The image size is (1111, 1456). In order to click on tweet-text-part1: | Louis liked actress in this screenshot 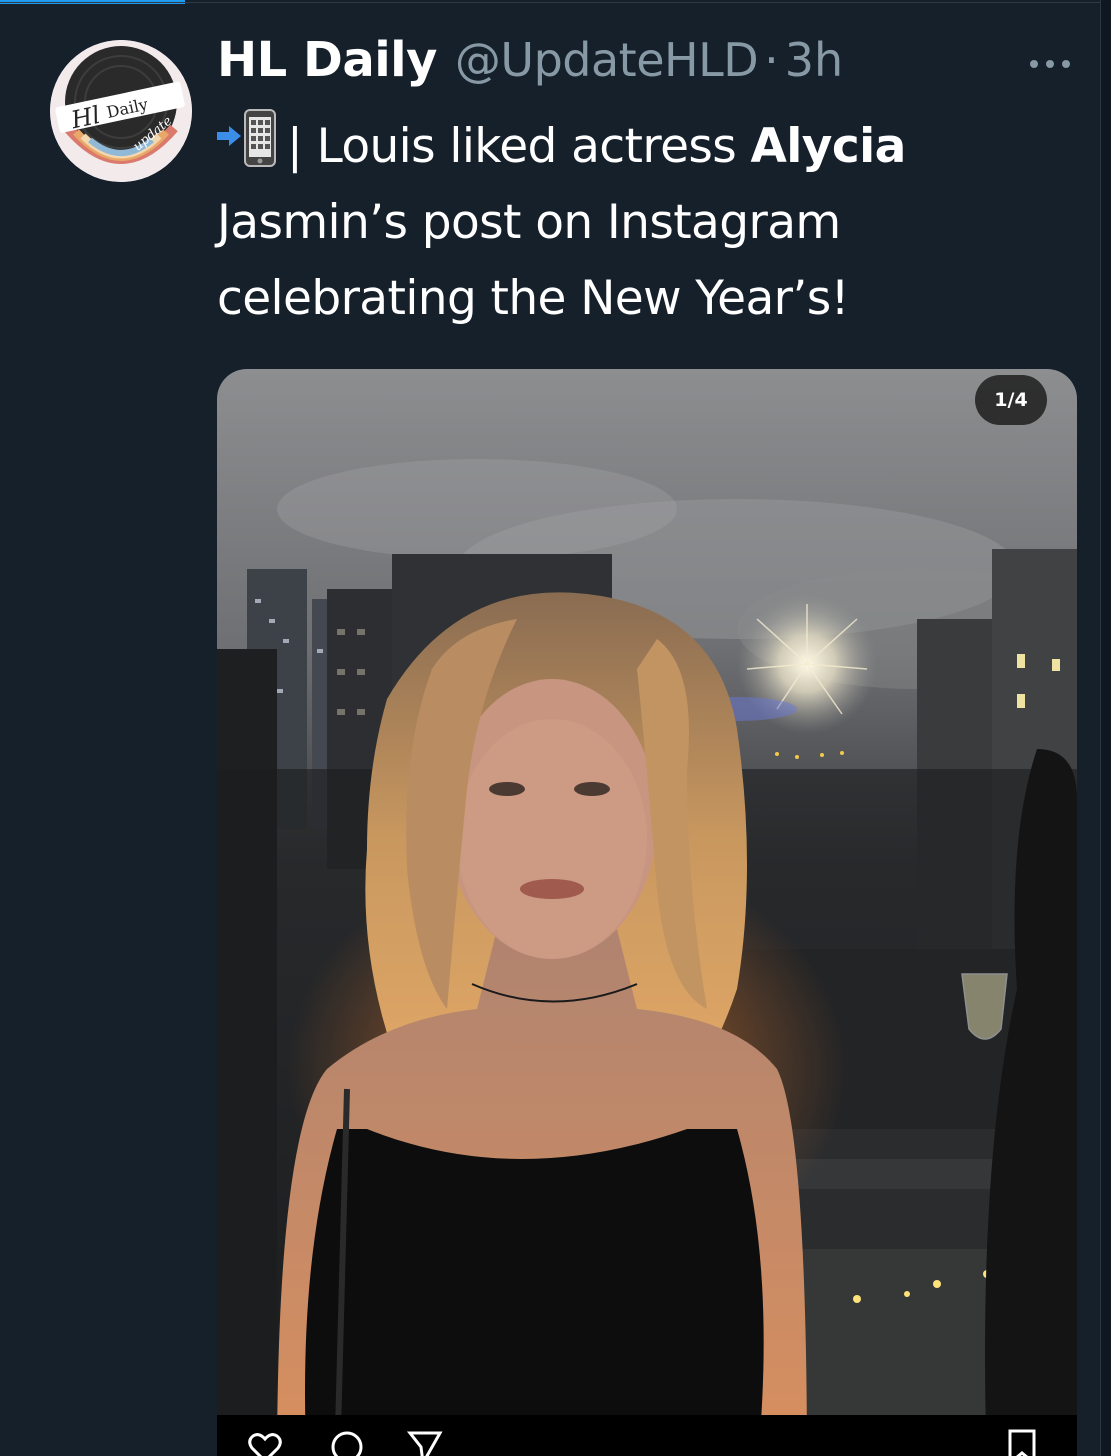, I will do `click(519, 146)`.